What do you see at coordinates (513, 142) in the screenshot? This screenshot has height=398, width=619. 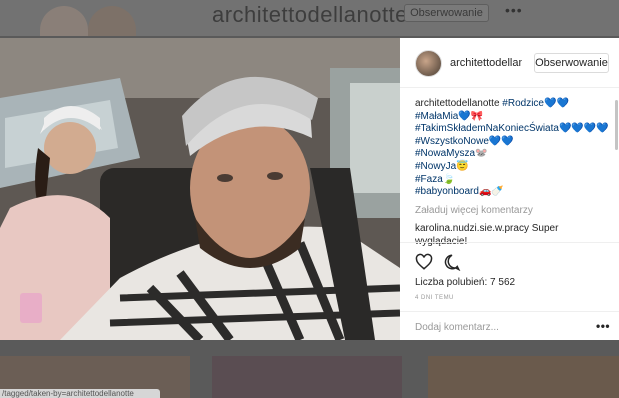 I see `hashtag: #WszystkoNowe💙💙` at bounding box center [513, 142].